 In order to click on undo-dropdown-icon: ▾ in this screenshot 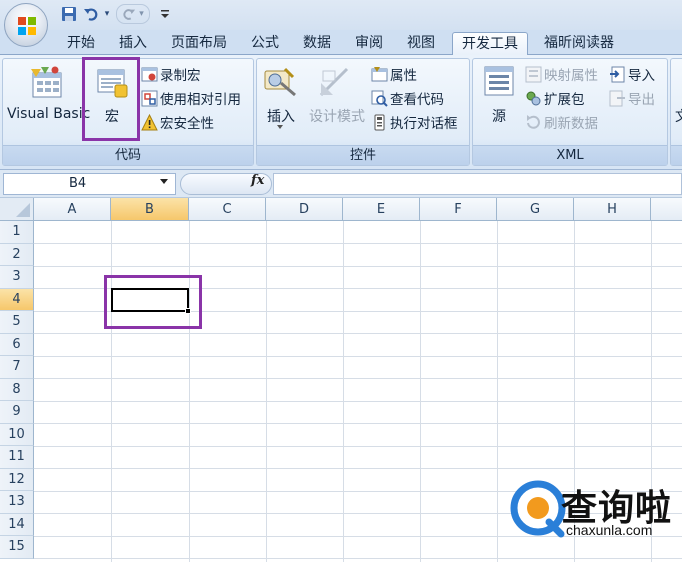, I will do `click(107, 14)`.